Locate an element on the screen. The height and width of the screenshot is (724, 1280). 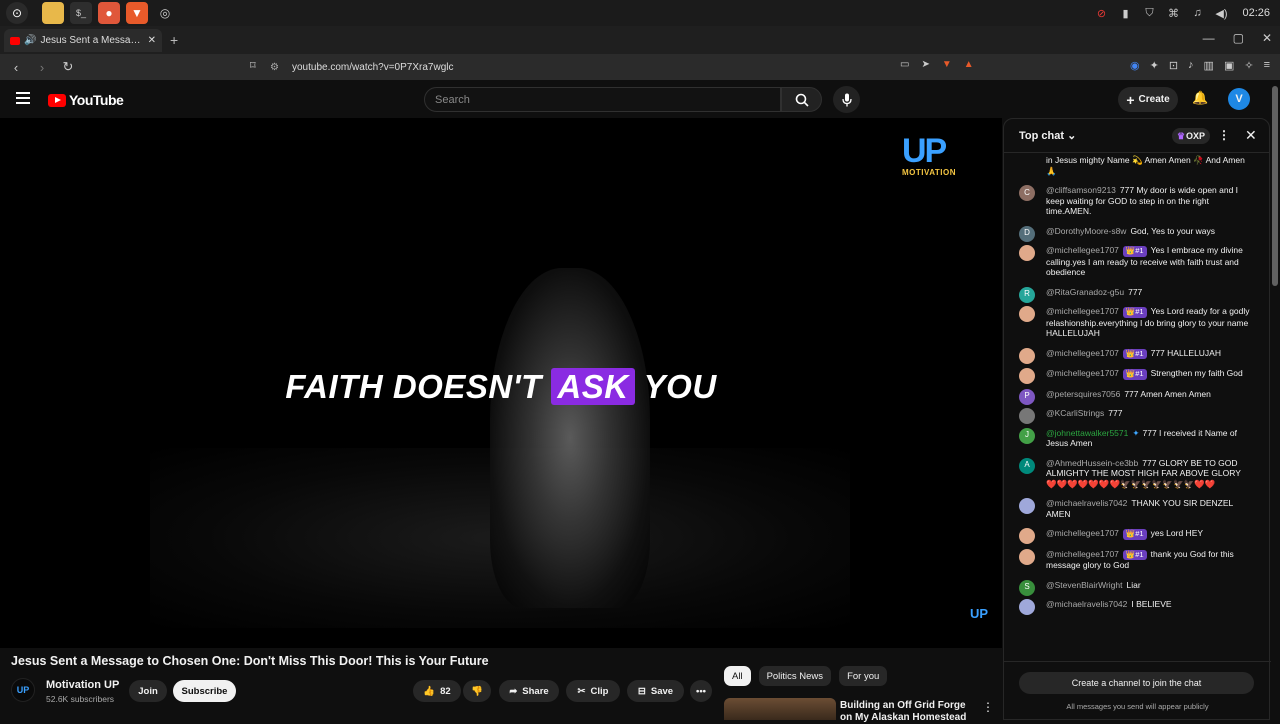
like-button: 👍 82 is located at coordinates (437, 691).